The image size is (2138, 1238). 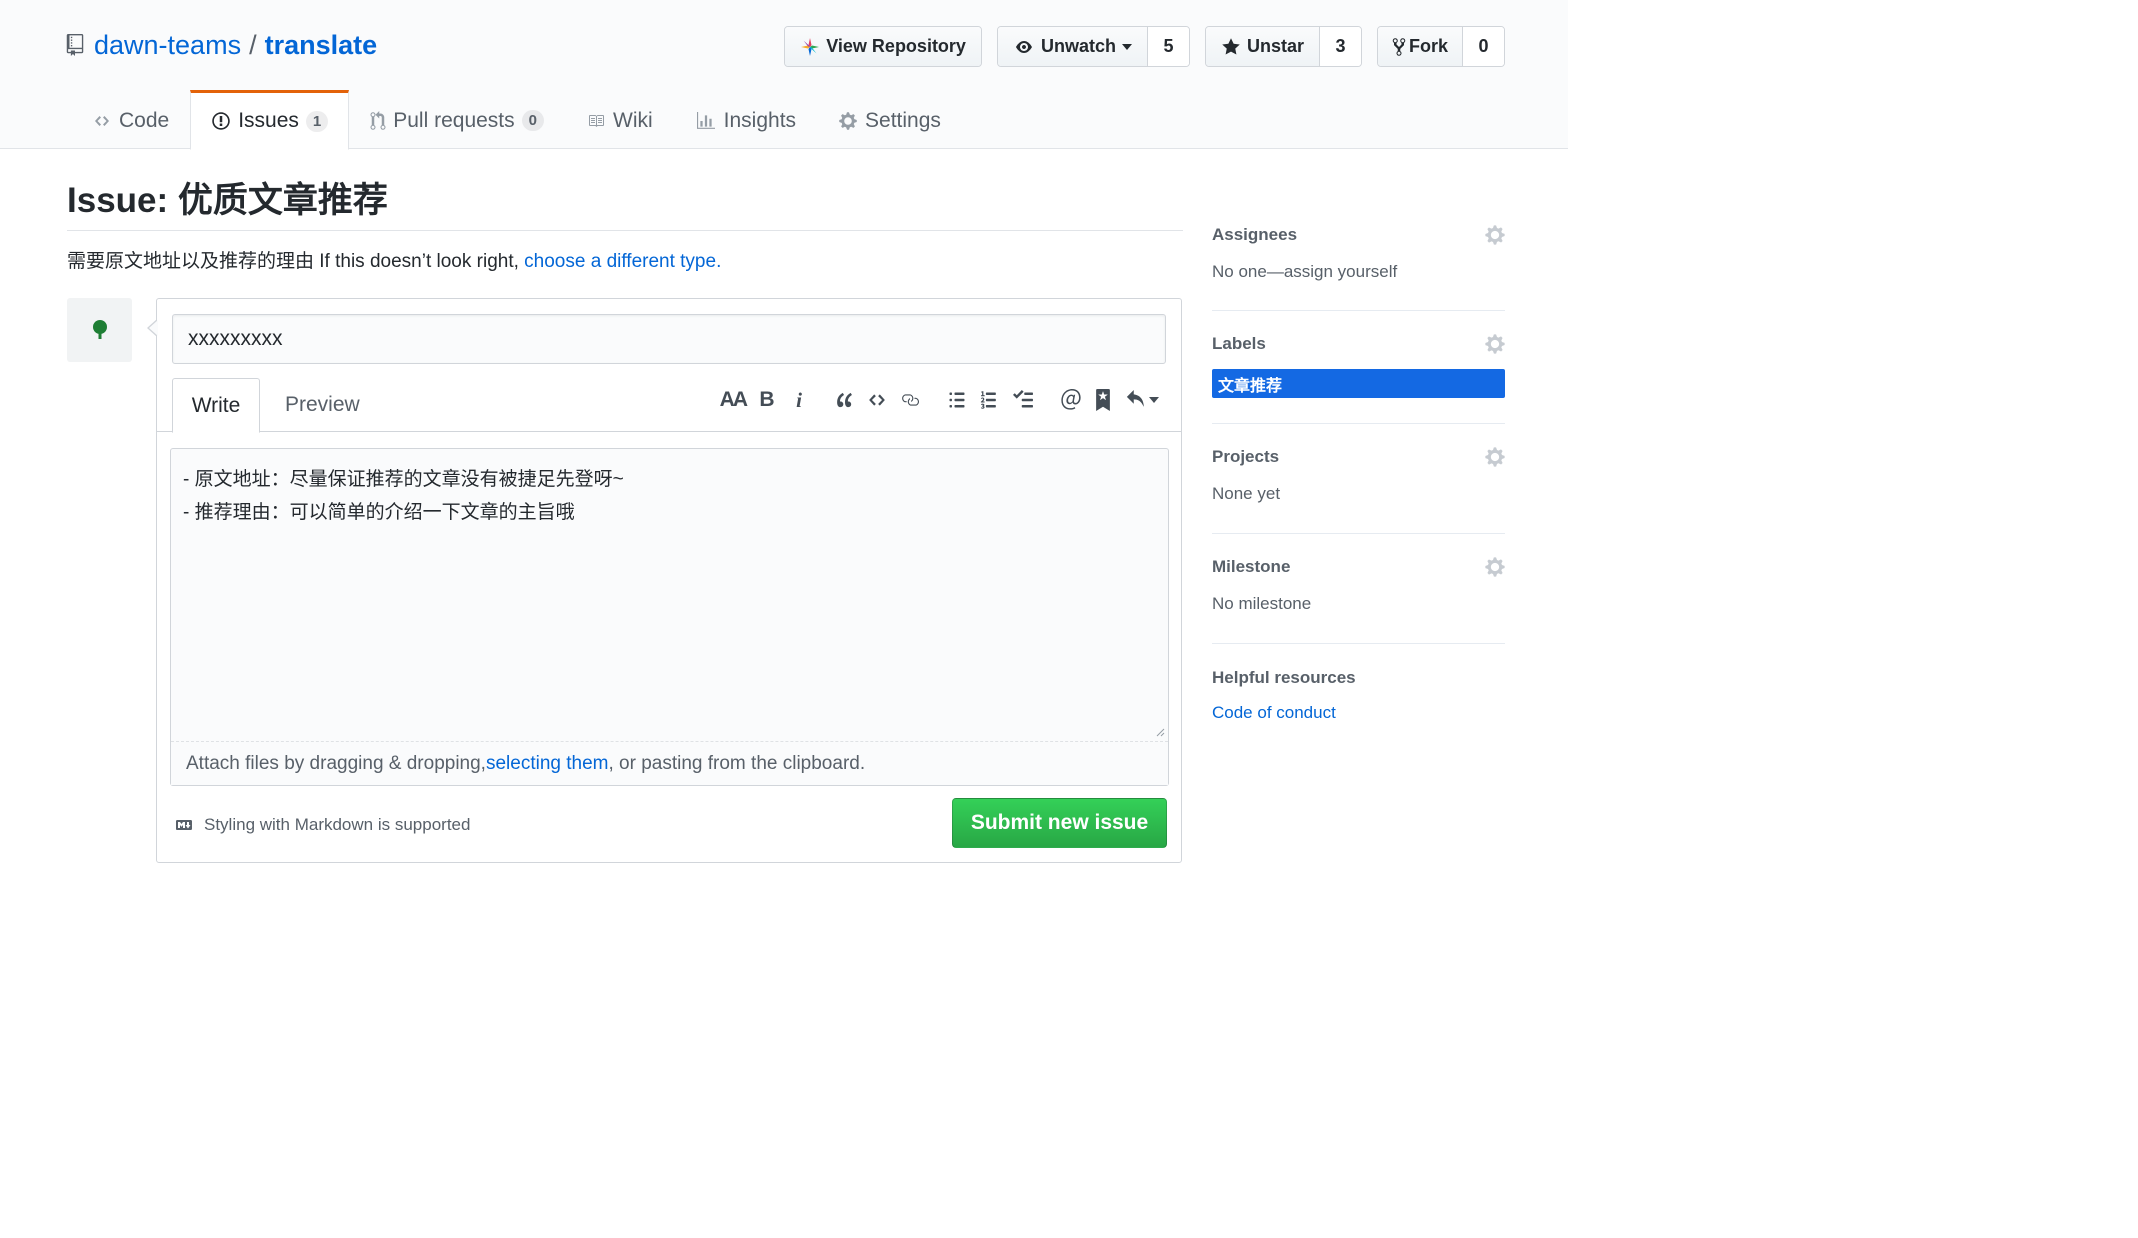 I want to click on watchers-count: 5, so click(x=1167, y=46).